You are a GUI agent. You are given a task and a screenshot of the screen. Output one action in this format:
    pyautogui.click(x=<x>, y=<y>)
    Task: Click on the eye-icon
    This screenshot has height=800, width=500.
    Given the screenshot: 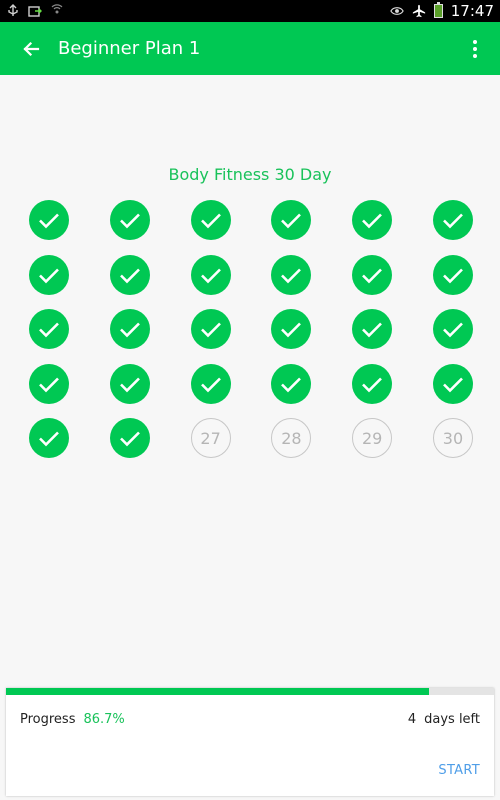 What is the action you would take?
    pyautogui.click(x=396, y=11)
    